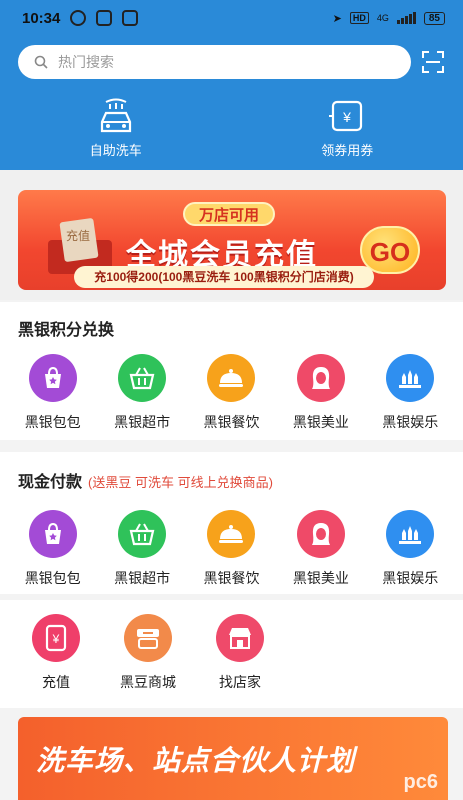  What do you see at coordinates (359, 18) in the screenshot?
I see `hd-badge: HD` at bounding box center [359, 18].